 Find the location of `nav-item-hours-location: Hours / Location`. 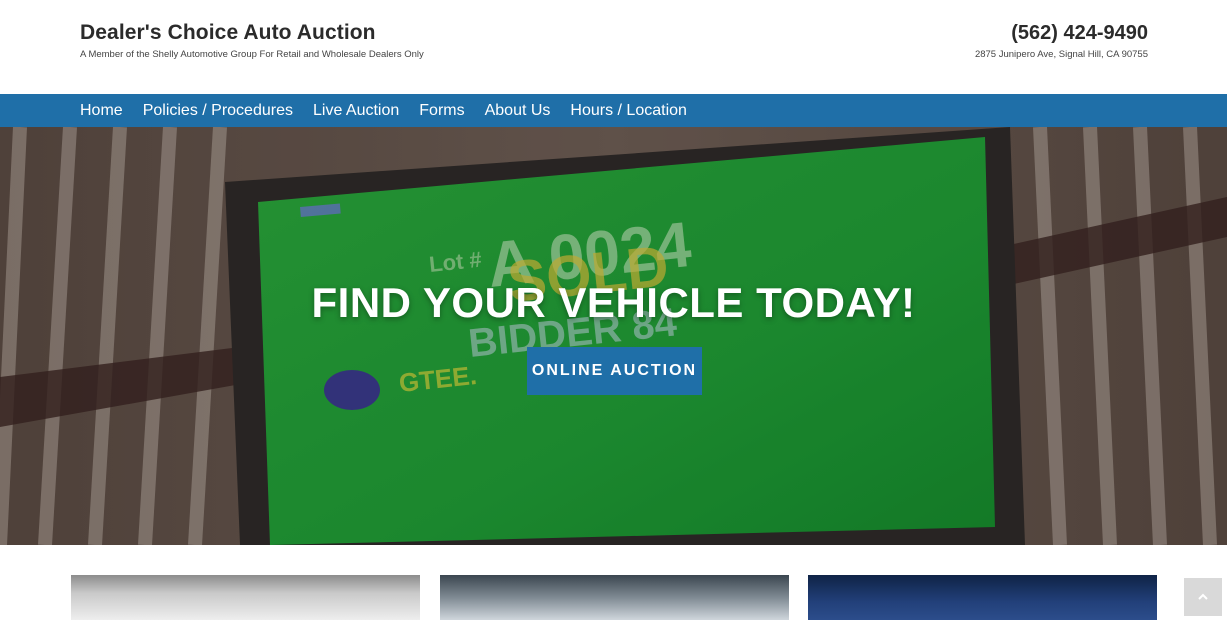

nav-item-hours-location: Hours / Location is located at coordinates (628, 110).